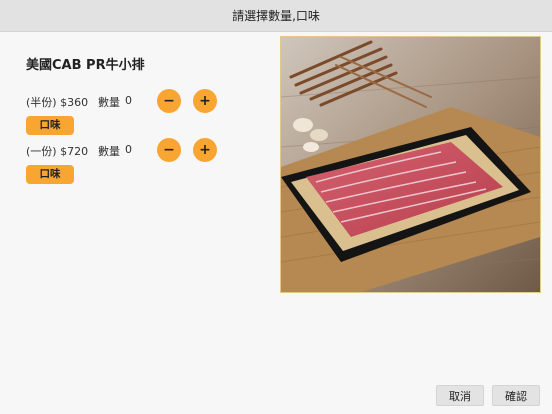 Image resolution: width=552 pixels, height=414 pixels. Describe the element at coordinates (85, 65) in the screenshot. I see `product-name: 美國CAB PR牛小排` at that location.